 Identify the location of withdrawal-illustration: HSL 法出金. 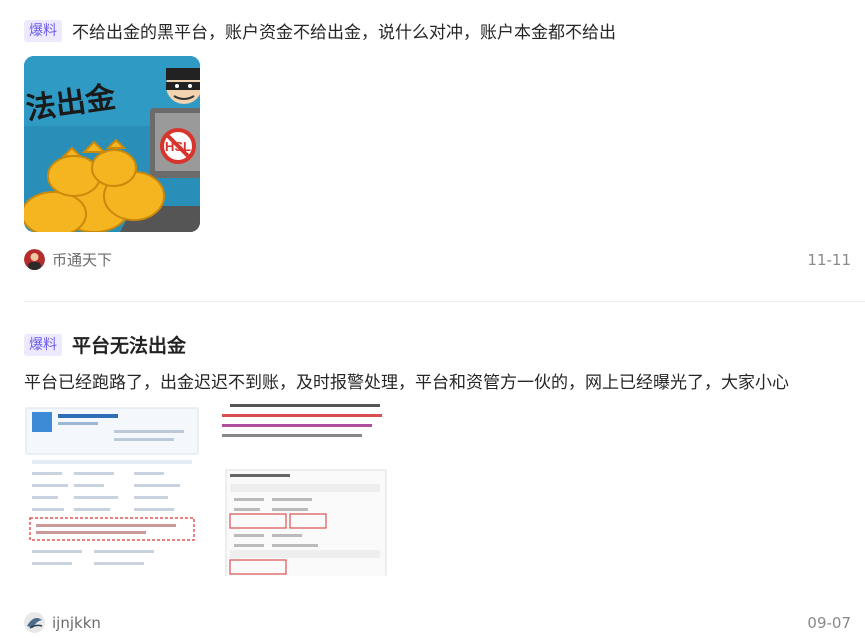
(112, 144).